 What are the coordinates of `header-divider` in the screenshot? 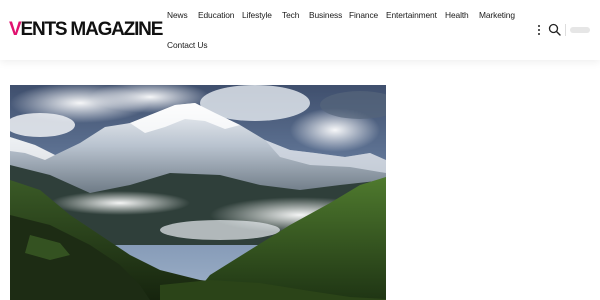 It's located at (565, 30).